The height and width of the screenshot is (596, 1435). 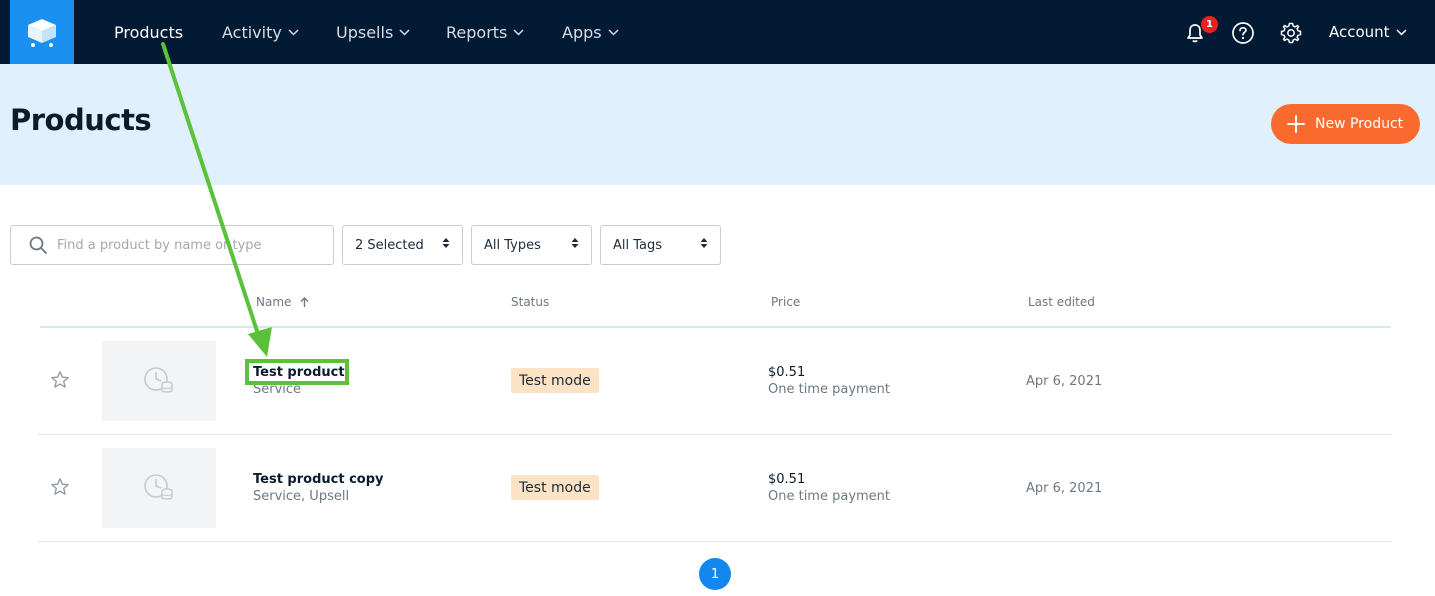 What do you see at coordinates (1359, 124) in the screenshot?
I see `new-product-label: New Product` at bounding box center [1359, 124].